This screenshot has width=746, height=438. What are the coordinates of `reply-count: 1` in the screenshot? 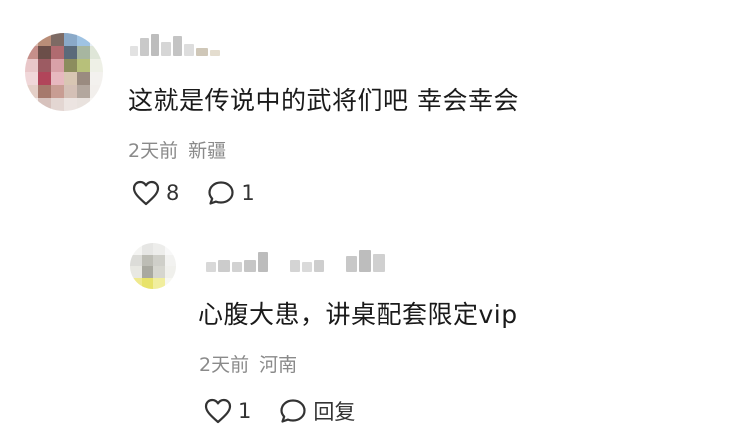 It's located at (248, 193).